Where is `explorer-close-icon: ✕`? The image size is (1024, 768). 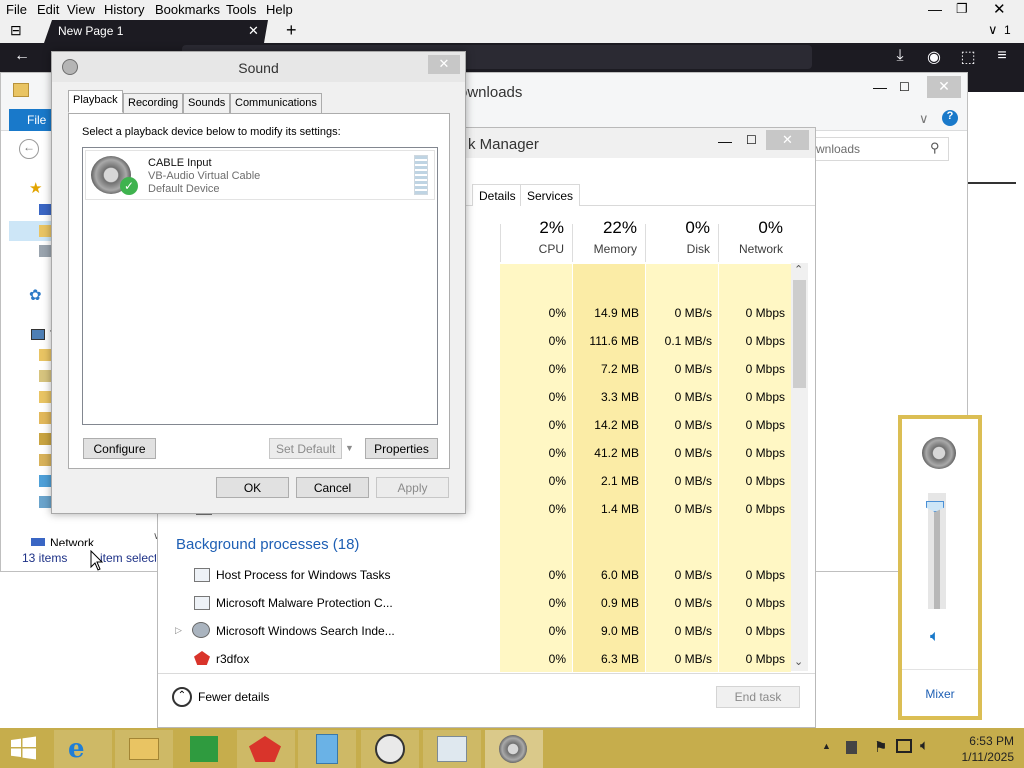
explorer-close-icon: ✕ is located at coordinates (944, 87).